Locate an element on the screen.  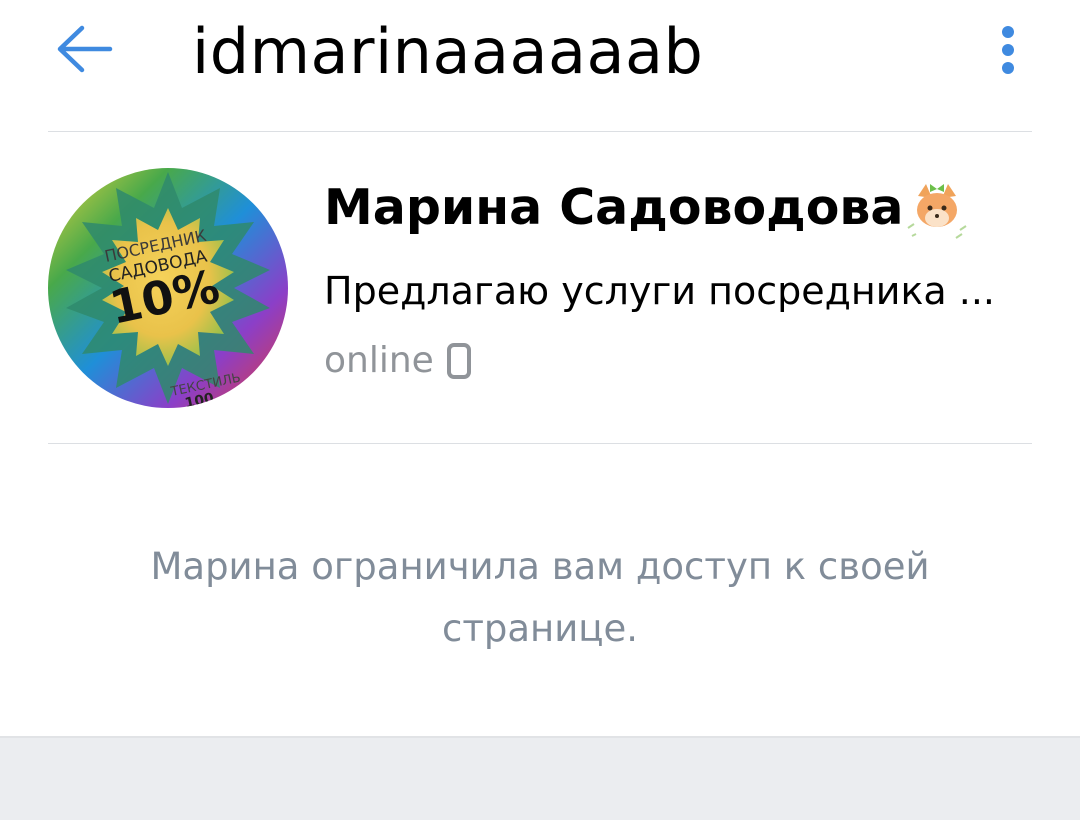
more-vertical-icon is located at coordinates (1008, 50).